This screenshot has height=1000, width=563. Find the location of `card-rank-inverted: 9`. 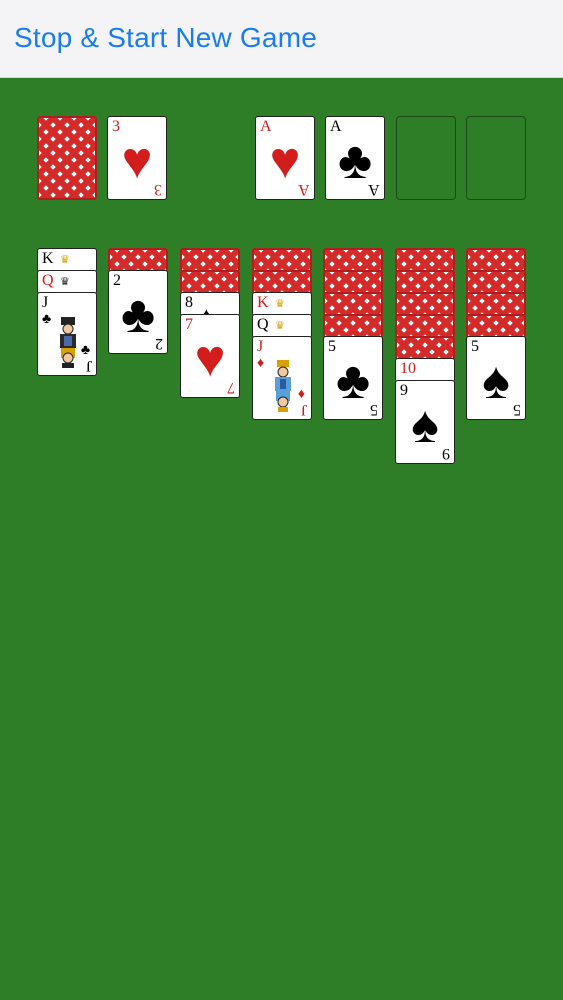

card-rank-inverted: 9 is located at coordinates (446, 453).